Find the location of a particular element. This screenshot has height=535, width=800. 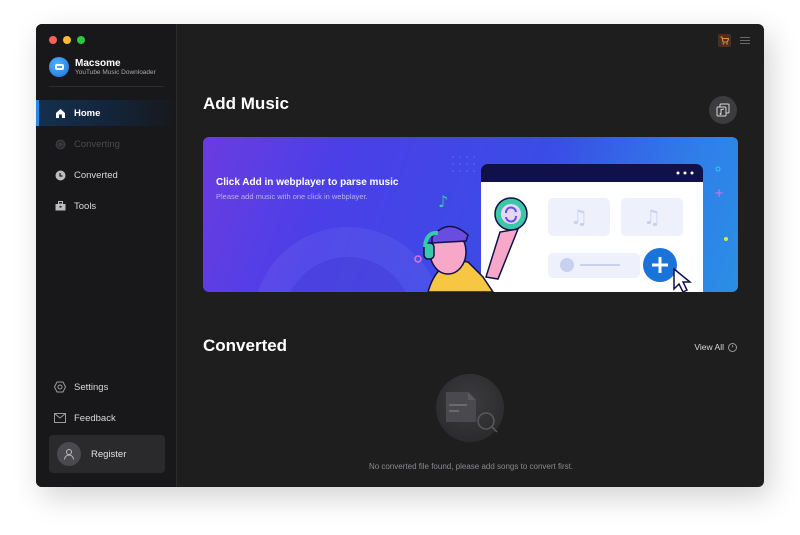

menu-button is located at coordinates (745, 40).